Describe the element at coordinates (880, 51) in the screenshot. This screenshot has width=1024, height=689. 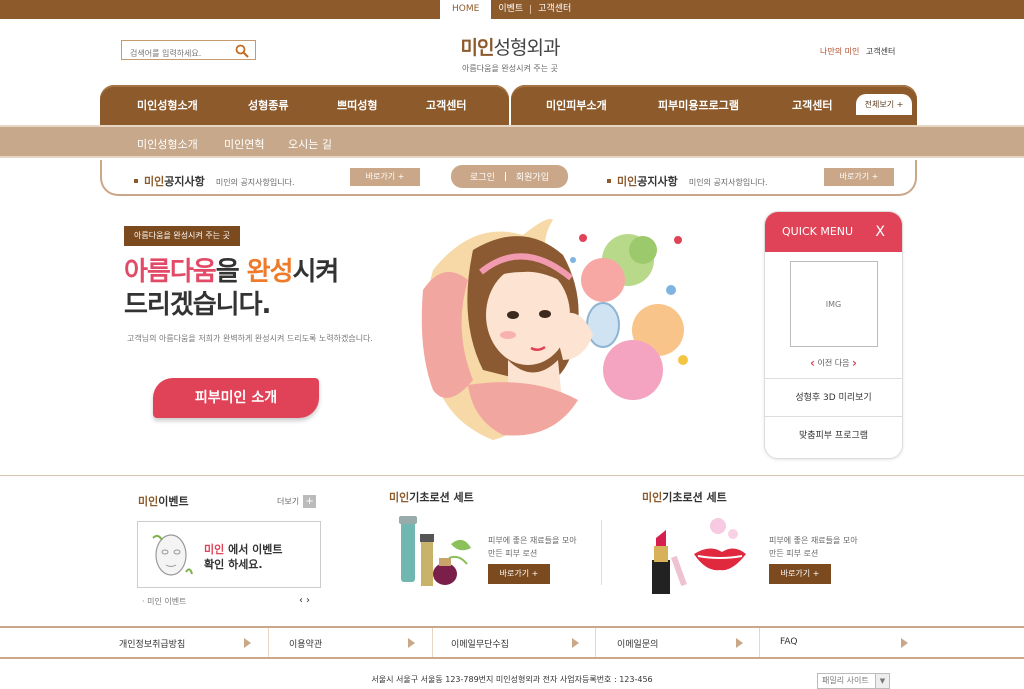
I see `header-support-link: 고객센터` at that location.